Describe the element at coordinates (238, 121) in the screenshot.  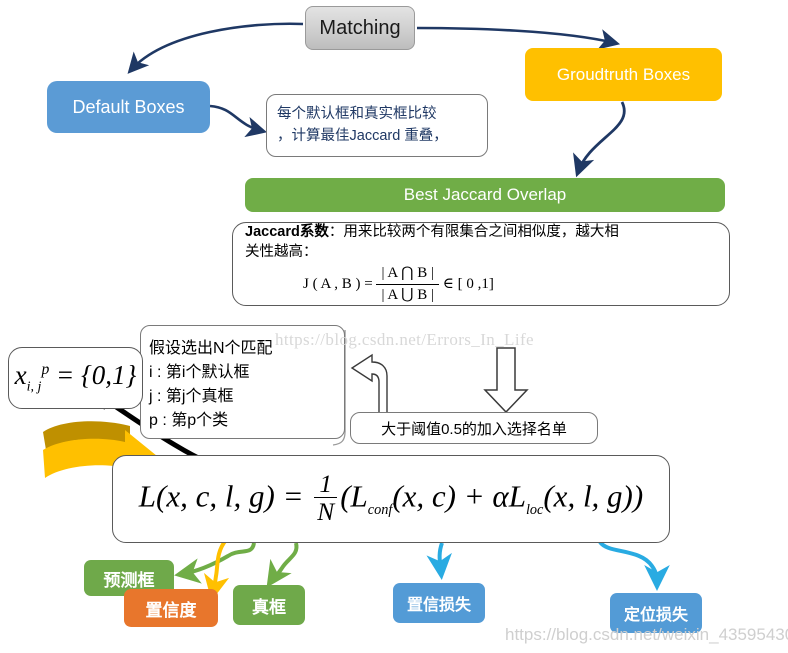
I see `arrow-default-to-note` at that location.